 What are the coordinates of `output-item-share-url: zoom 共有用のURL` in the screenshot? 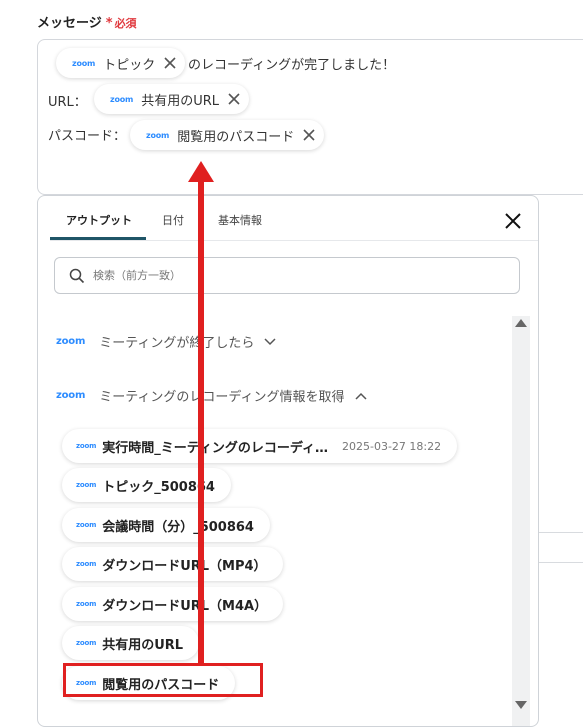 It's located at (131, 643).